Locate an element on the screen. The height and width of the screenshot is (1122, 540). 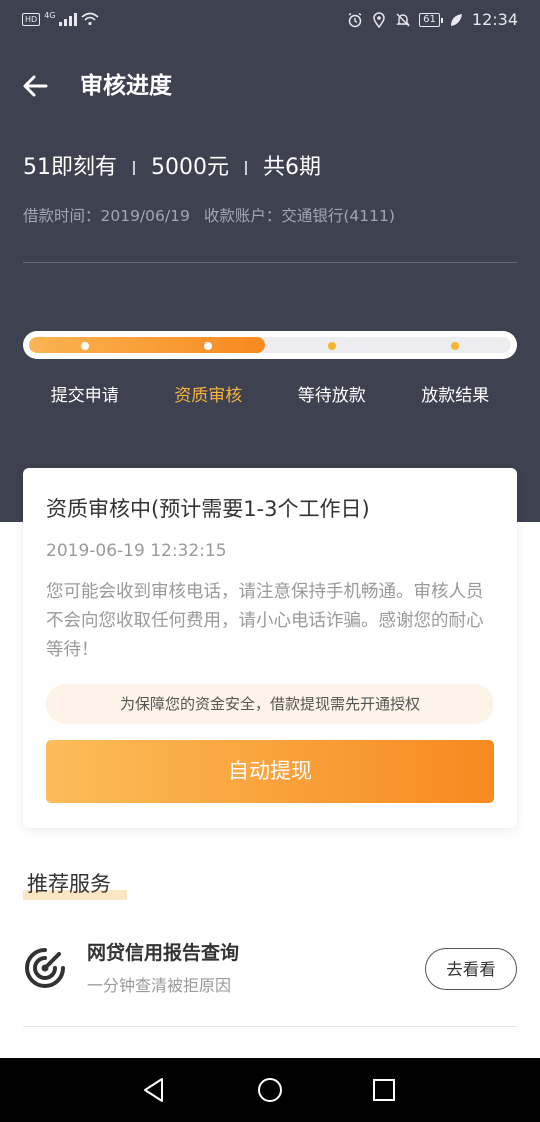
clock-time: 12:34 is located at coordinates (494, 19).